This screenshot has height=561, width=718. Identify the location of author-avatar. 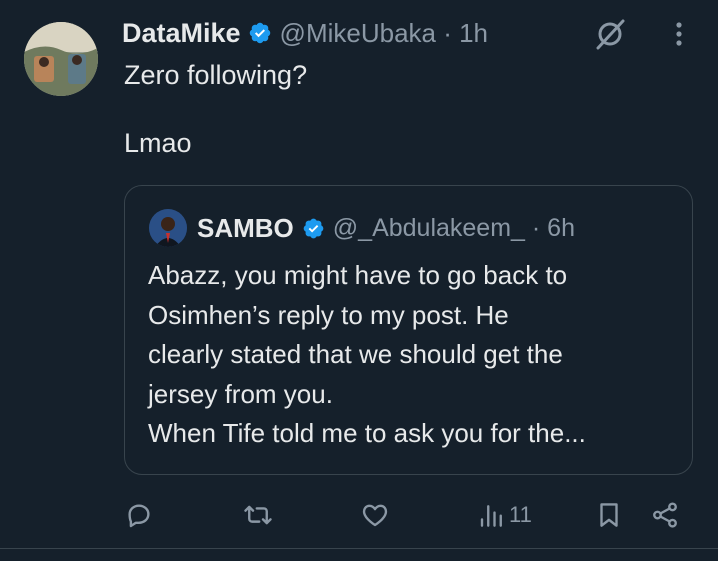
(61, 59).